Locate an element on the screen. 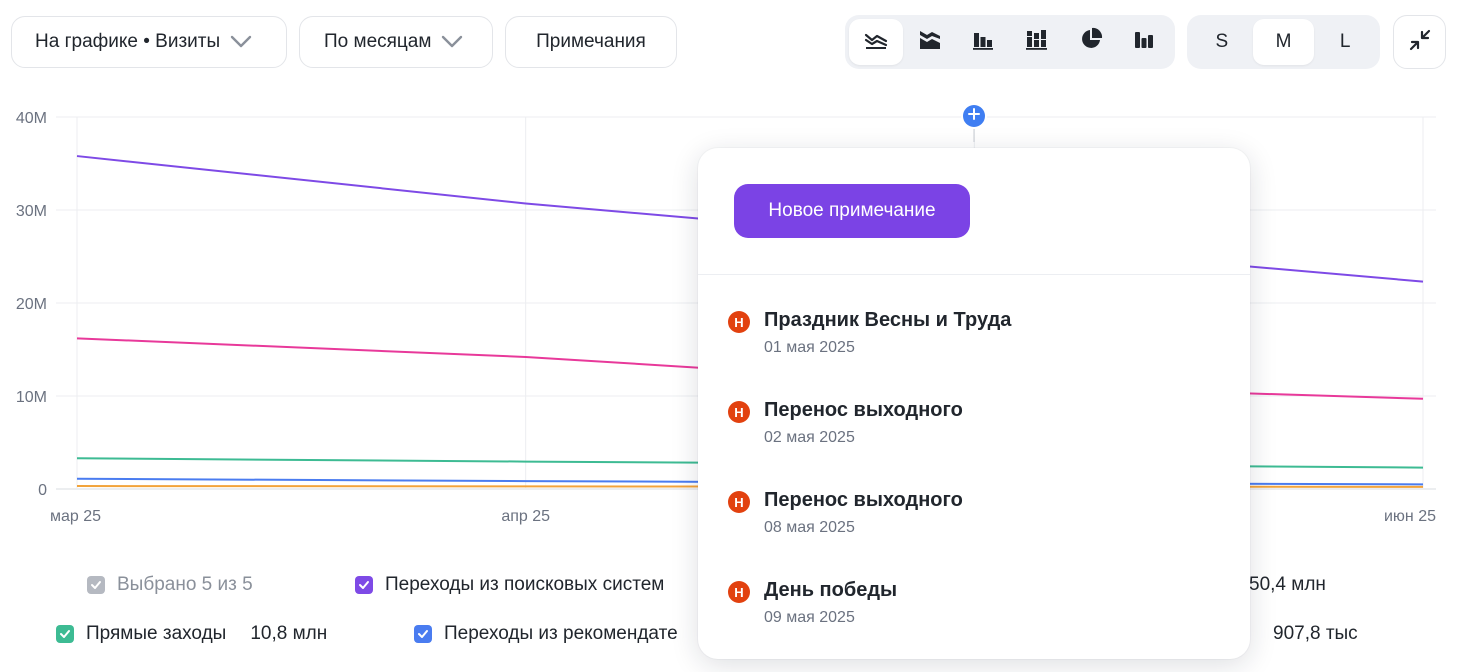 Image resolution: width=1459 pixels, height=672 pixels. plus-icon is located at coordinates (974, 116).